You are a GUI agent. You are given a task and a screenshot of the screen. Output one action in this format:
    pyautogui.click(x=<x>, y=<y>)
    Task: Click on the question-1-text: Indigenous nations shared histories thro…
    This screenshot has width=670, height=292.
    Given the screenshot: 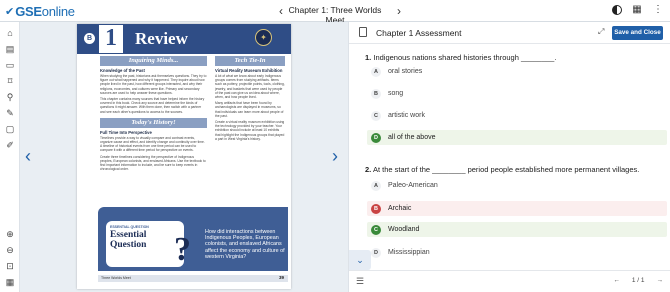 What is the action you would take?
    pyautogui.click(x=465, y=57)
    